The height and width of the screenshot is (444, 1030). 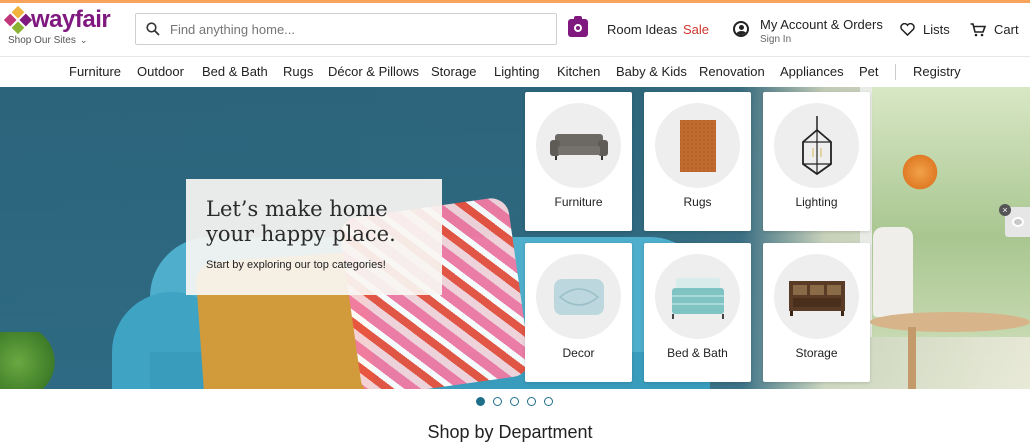 What do you see at coordinates (907, 29) in the screenshot?
I see `heart-icon` at bounding box center [907, 29].